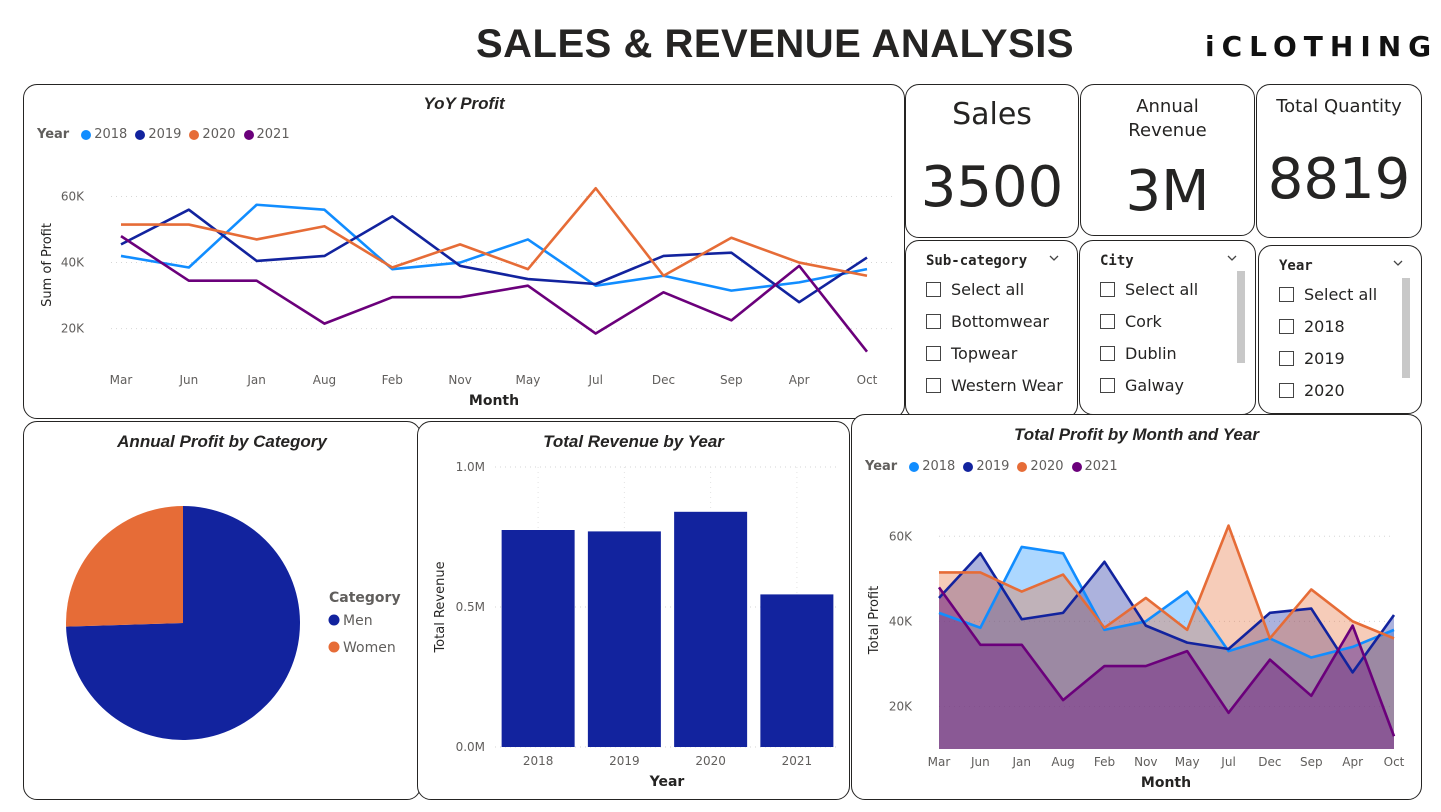 The image size is (1441, 812). Describe the element at coordinates (1149, 353) in the screenshot. I see `slicer-option: Dublin` at that location.